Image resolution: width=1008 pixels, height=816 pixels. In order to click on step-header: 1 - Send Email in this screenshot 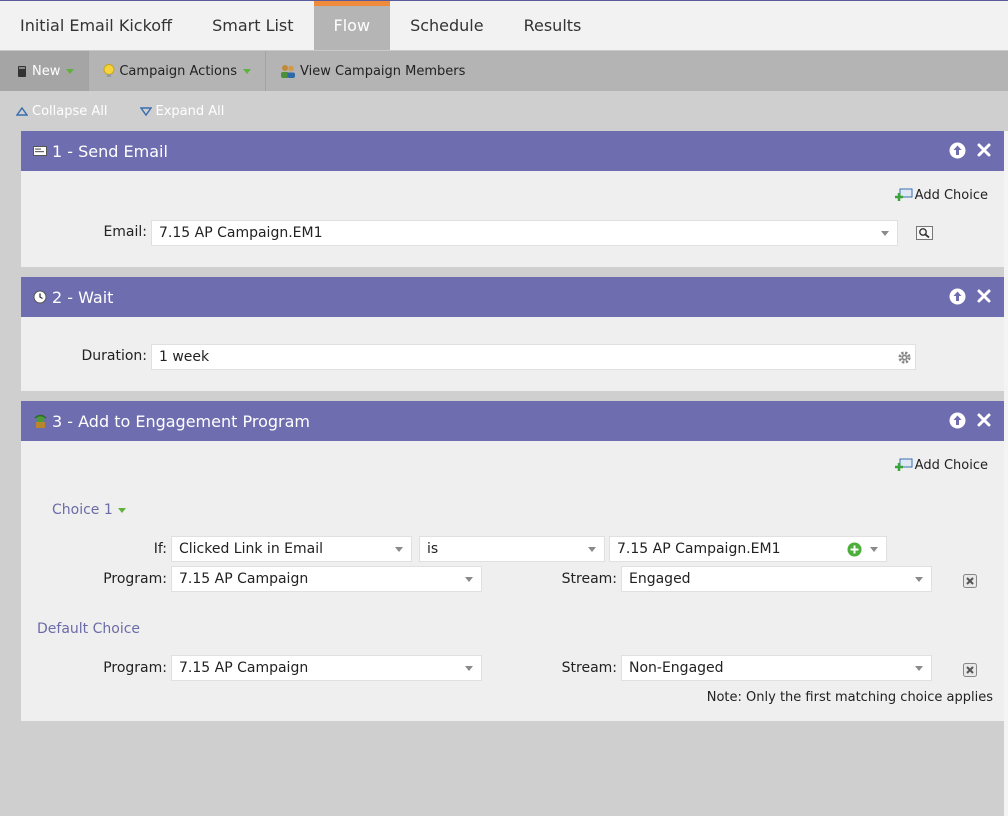, I will do `click(512, 151)`.